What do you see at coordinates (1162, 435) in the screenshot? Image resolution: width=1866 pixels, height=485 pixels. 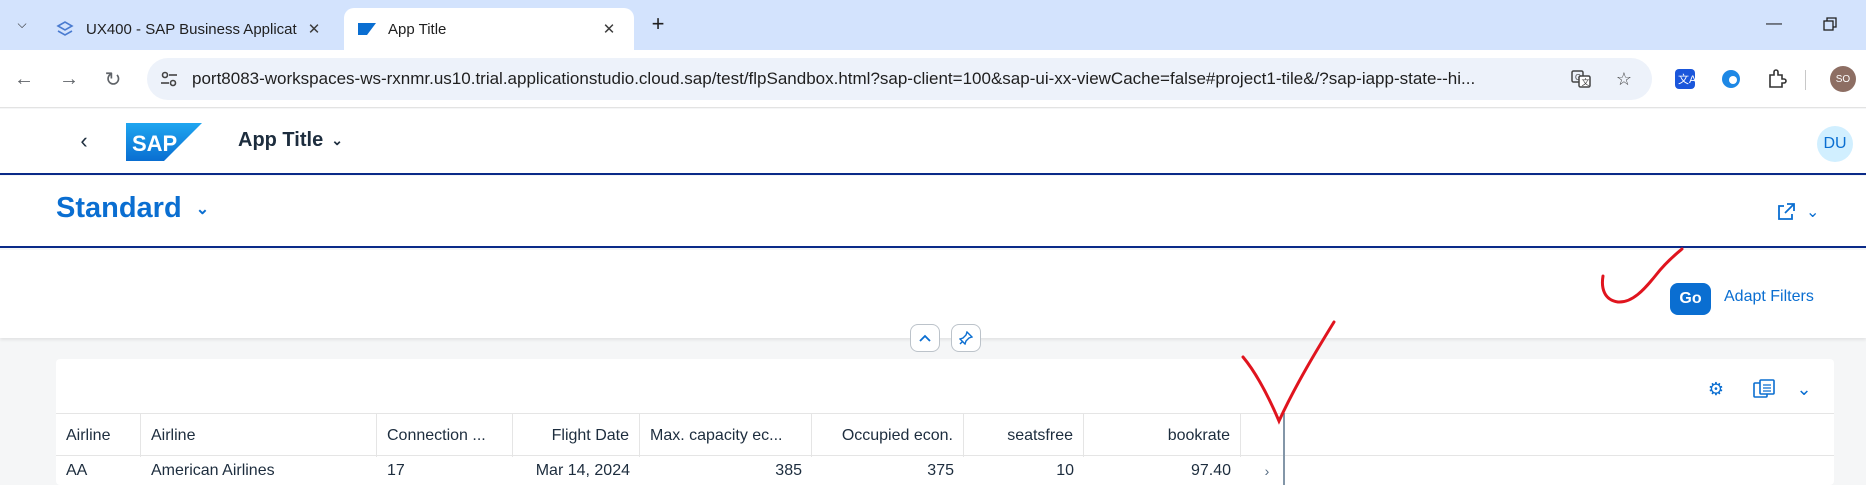 I see `column-header-bookrate: bookrate` at bounding box center [1162, 435].